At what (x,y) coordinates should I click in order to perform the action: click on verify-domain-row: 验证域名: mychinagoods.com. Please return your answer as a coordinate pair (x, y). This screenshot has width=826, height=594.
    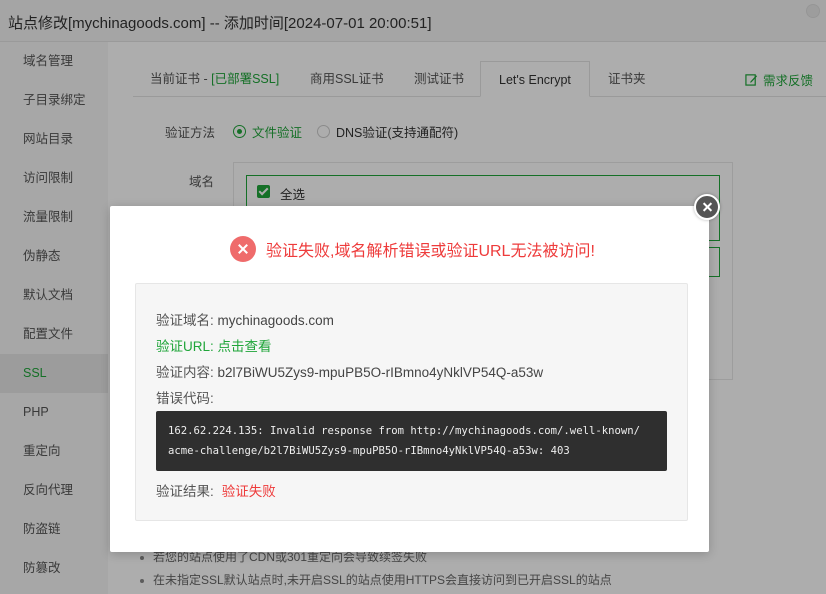
    Looking at the image, I should click on (245, 319).